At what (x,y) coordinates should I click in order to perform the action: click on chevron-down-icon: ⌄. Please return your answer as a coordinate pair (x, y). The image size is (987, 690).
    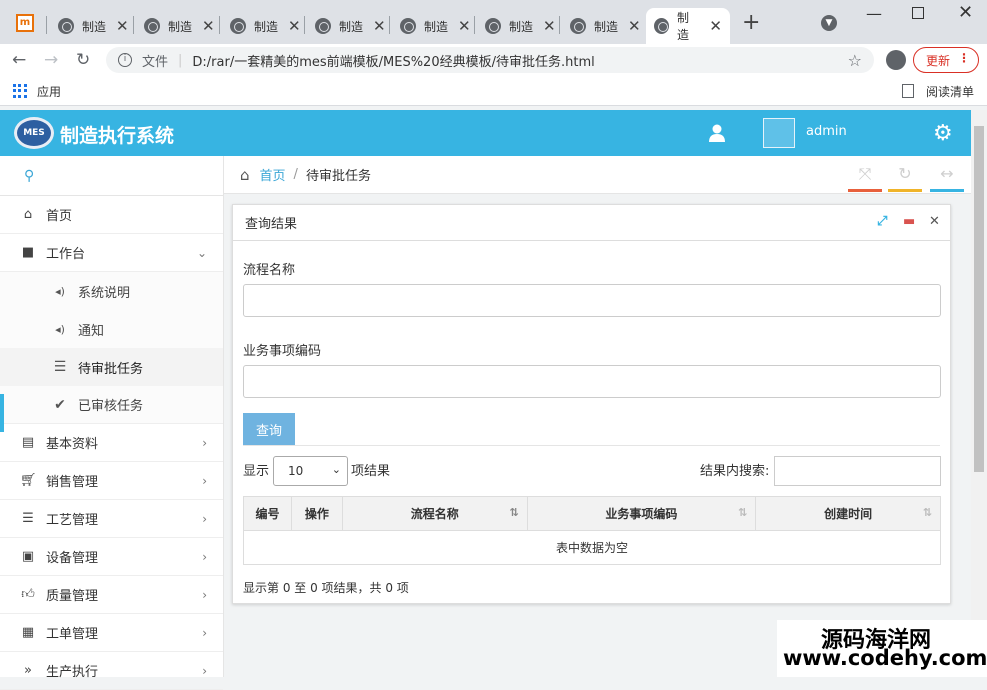
    Looking at the image, I should click on (201, 252).